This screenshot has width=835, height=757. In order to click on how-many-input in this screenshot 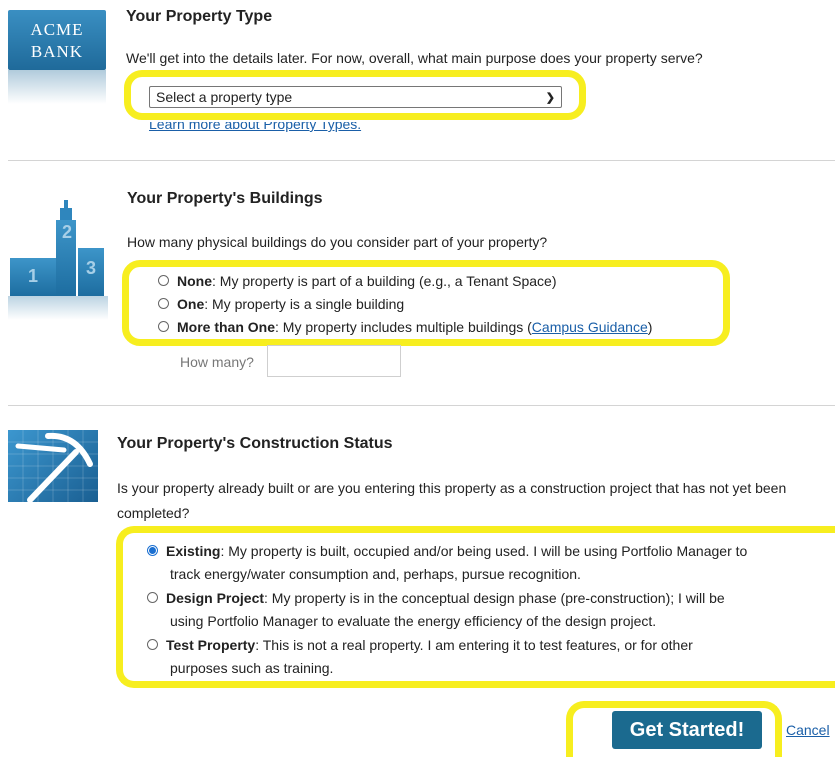, I will do `click(334, 361)`.